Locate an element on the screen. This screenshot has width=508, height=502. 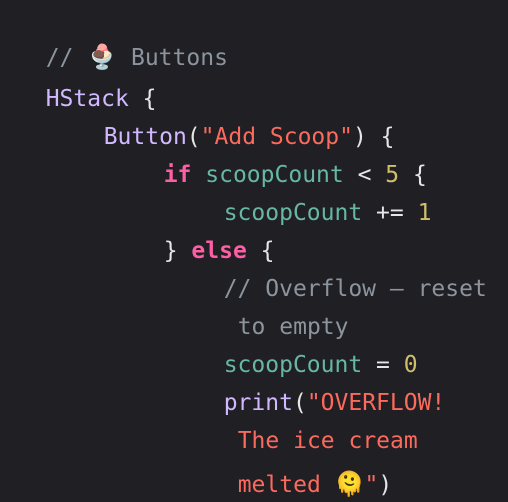
code-line-9: scoopCount = 0 is located at coordinates (307, 346).